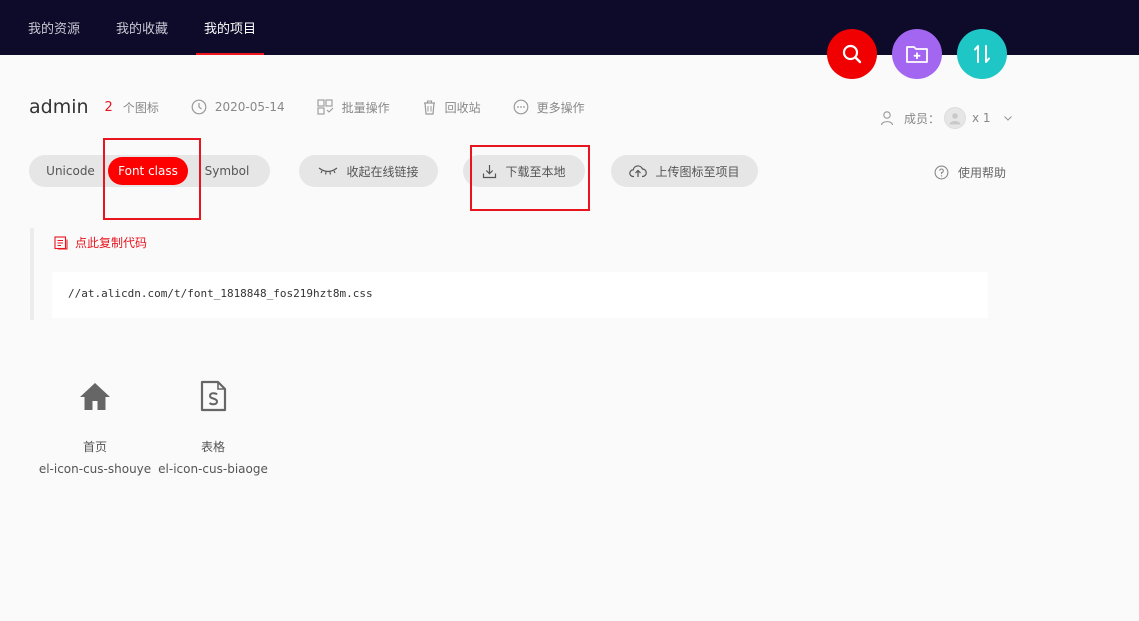 The height and width of the screenshot is (621, 1139). Describe the element at coordinates (530, 178) in the screenshot. I see `highlight-box-download` at that location.